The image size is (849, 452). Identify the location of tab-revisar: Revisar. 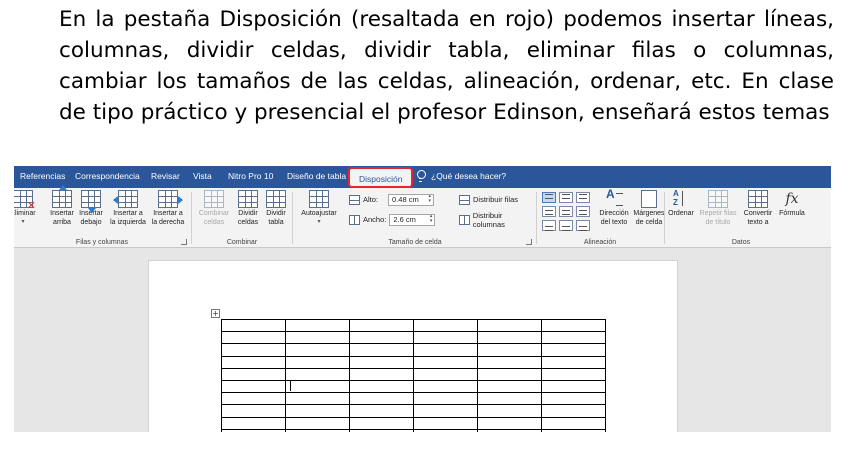
(165, 176).